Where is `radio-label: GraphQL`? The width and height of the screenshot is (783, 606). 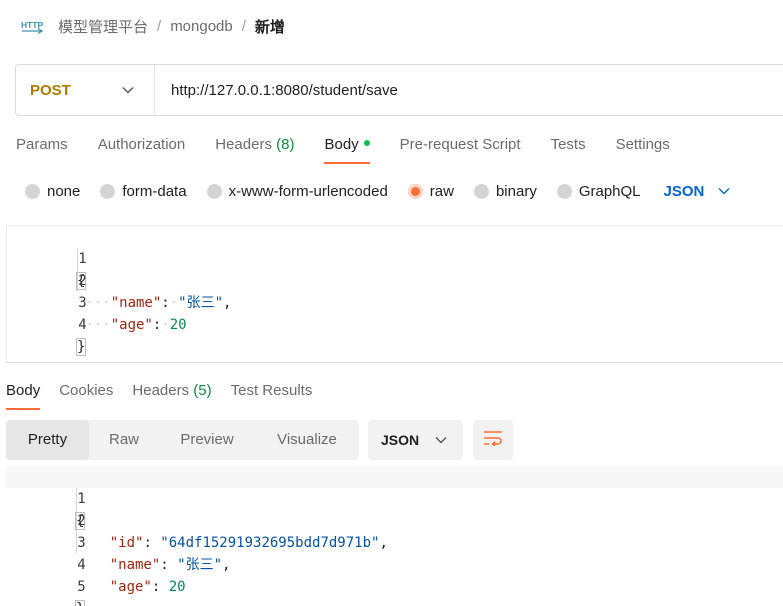 radio-label: GraphQL is located at coordinates (609, 191).